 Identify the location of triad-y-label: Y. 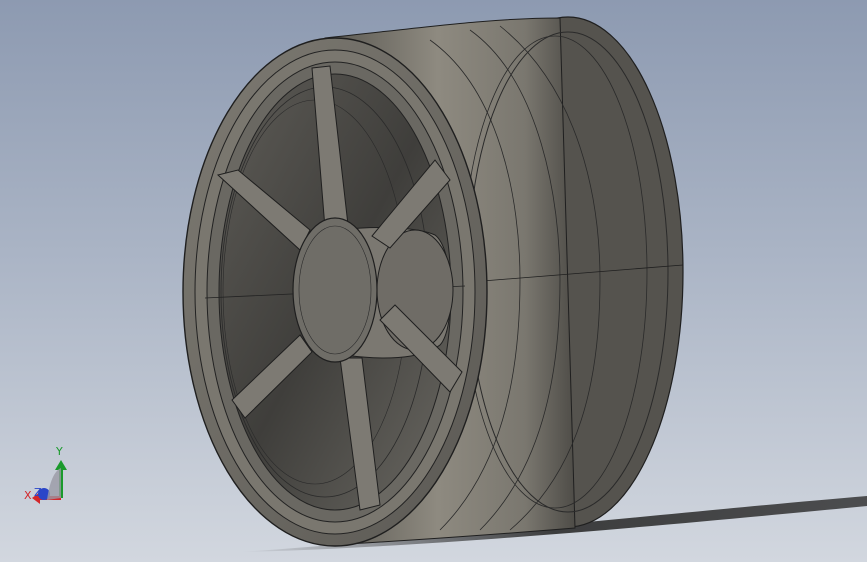
(59, 451).